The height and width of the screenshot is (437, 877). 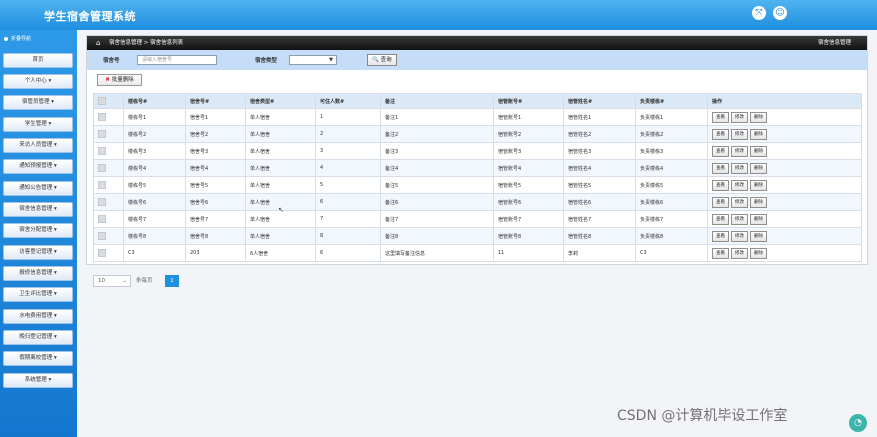 I want to click on mouse-cursor-icon: ↖, so click(x=281, y=210).